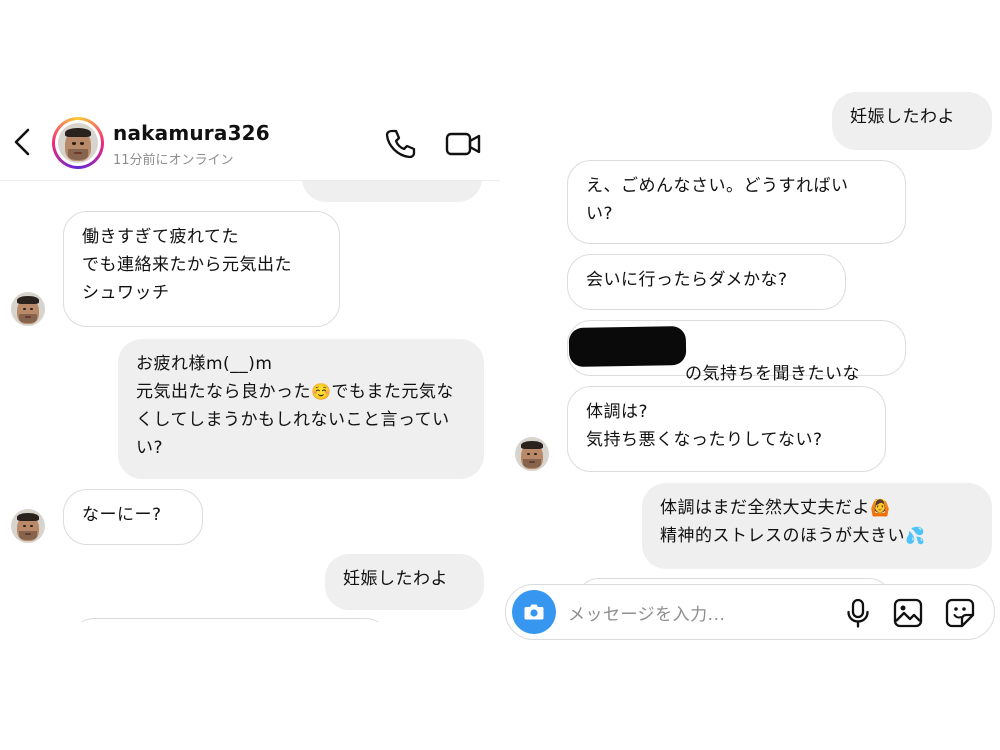 This screenshot has width=1000, height=750. Describe the element at coordinates (765, 508) in the screenshot. I see `message-text: 体調はまだ全然大丈夫だよ` at that location.